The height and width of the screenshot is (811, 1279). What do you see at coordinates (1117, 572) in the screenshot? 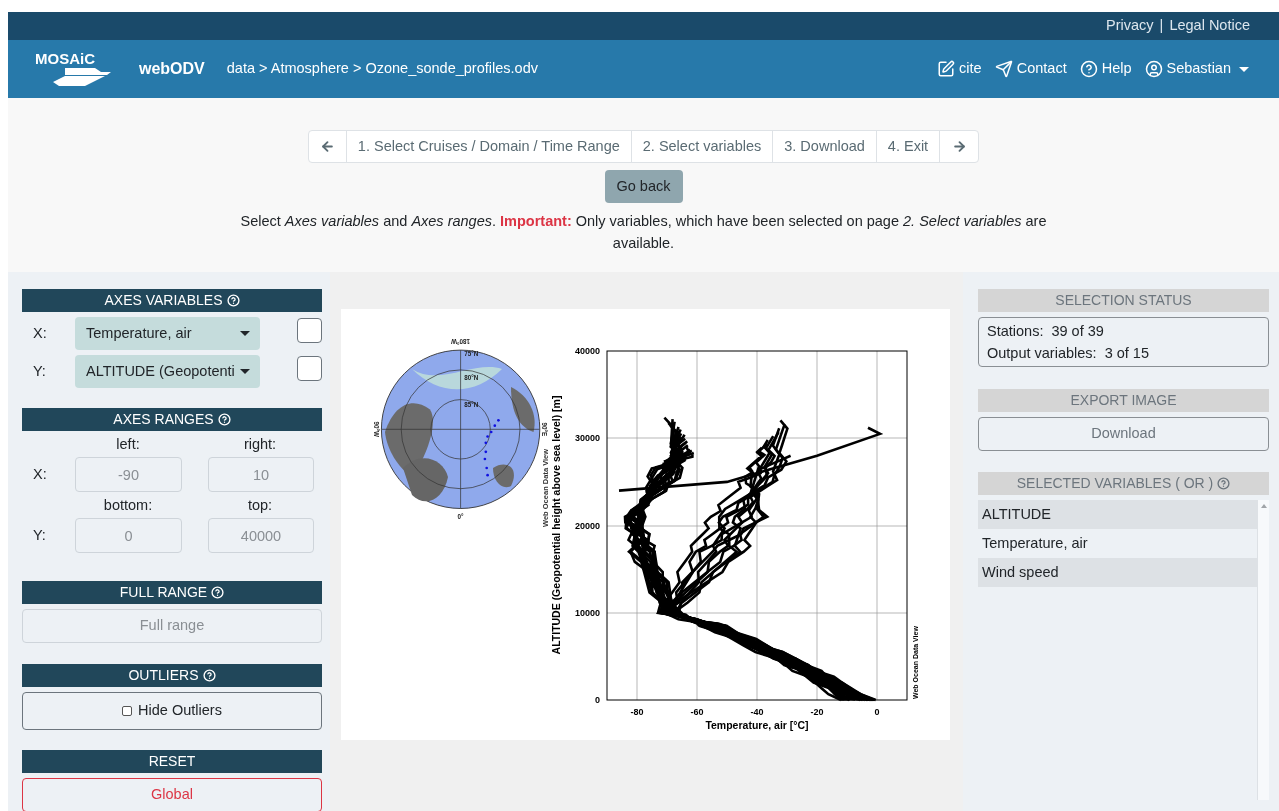
I see `variable-list-item: Wind speed` at bounding box center [1117, 572].